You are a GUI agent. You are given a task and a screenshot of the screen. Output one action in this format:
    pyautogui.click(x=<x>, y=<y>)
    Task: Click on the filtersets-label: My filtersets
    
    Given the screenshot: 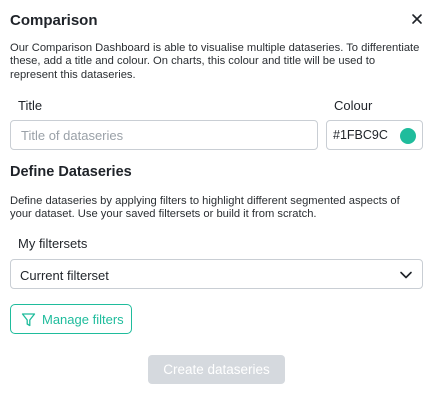 What is the action you would take?
    pyautogui.click(x=53, y=243)
    